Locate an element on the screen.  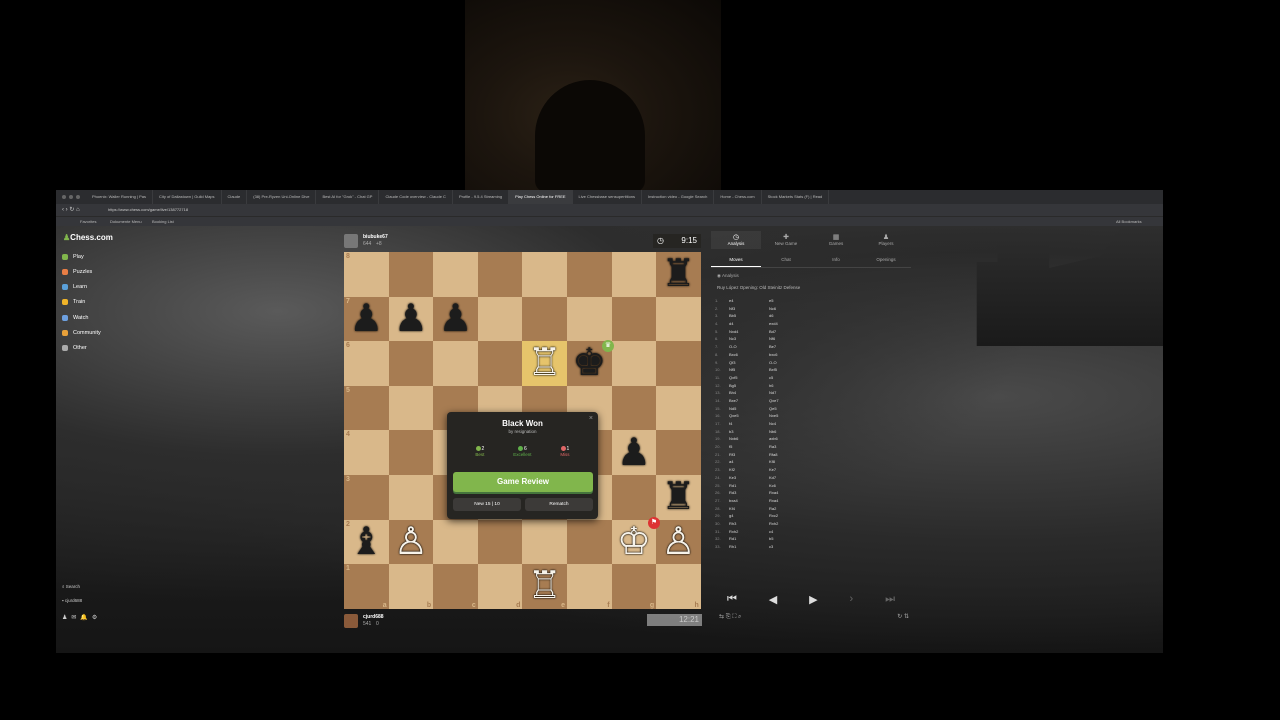
move-row: 17. f4 Nc4 is located at coordinates (810, 424).